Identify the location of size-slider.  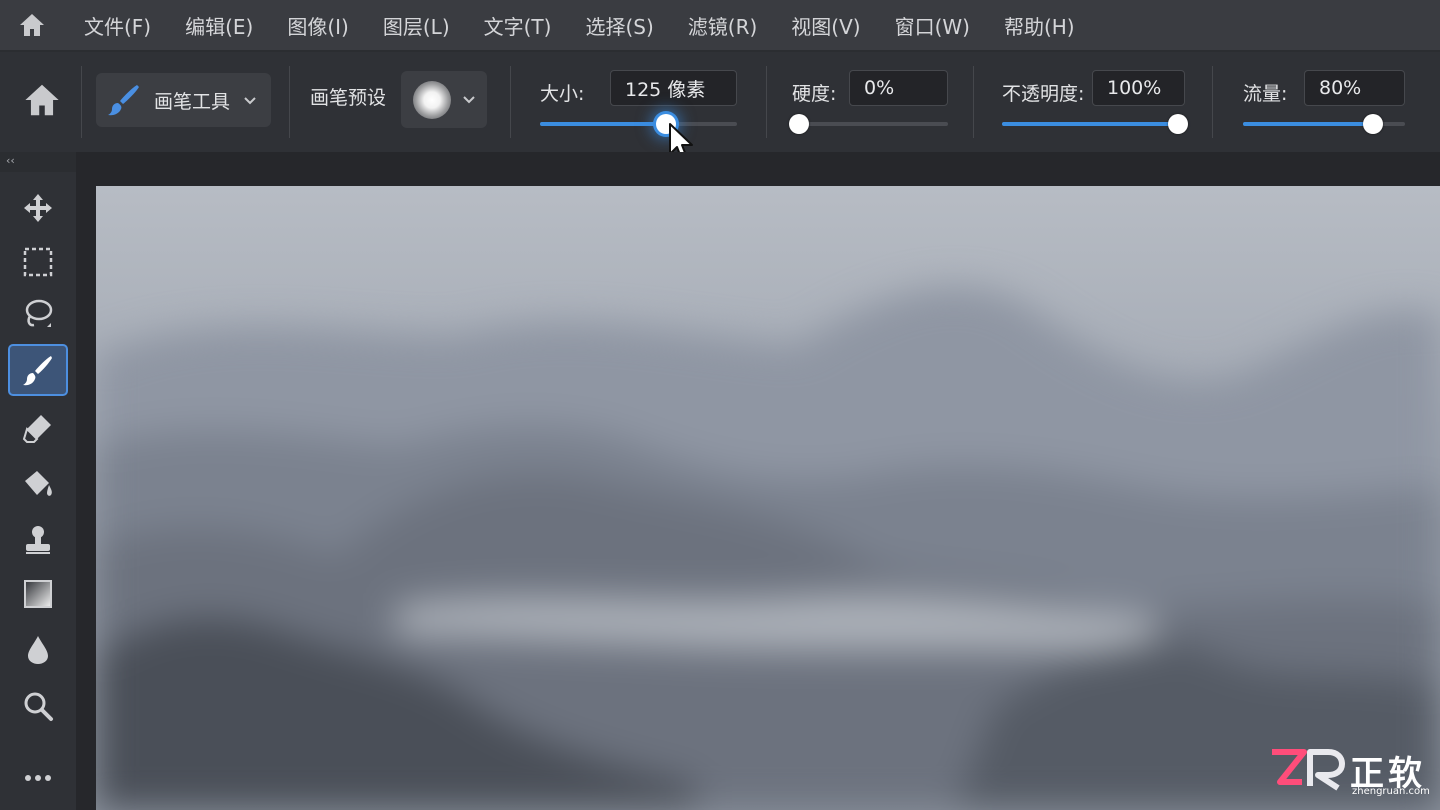
(638, 124).